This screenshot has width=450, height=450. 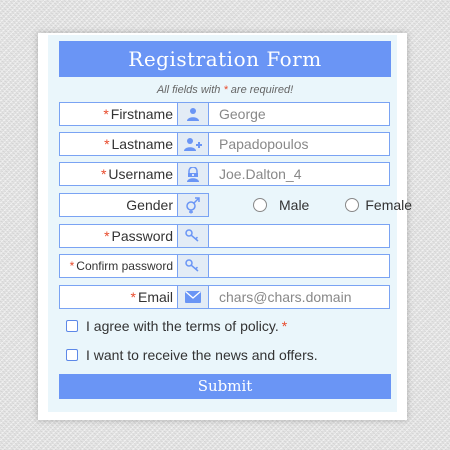 I want to click on submit-button: Submit, so click(x=225, y=386).